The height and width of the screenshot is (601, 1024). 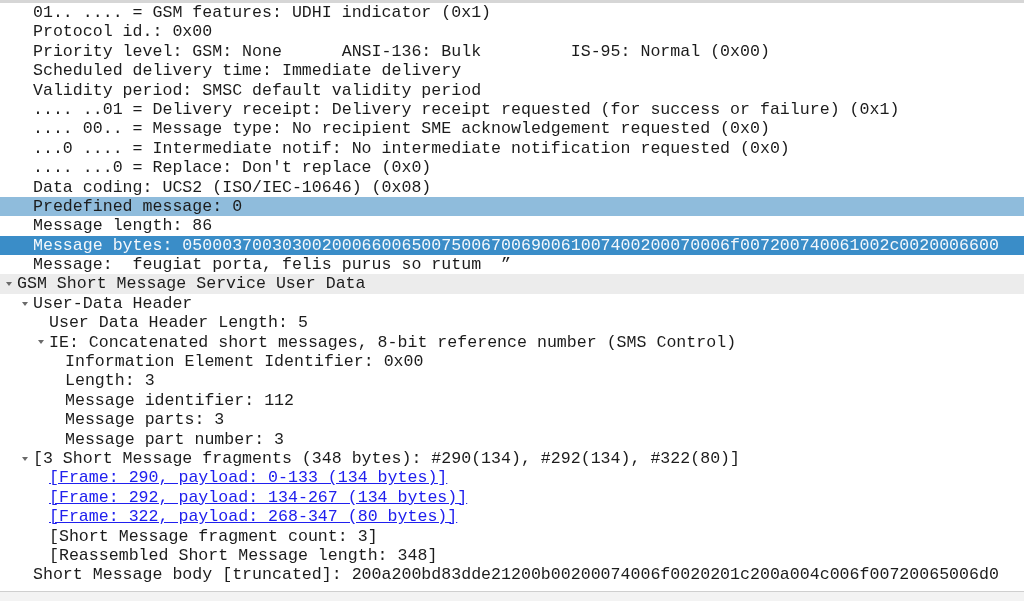 What do you see at coordinates (386, 459) in the screenshot?
I see `tree-item: [3 Short Message fragments (348 bytes): #290(134), #292(134), #322(80)]` at bounding box center [386, 459].